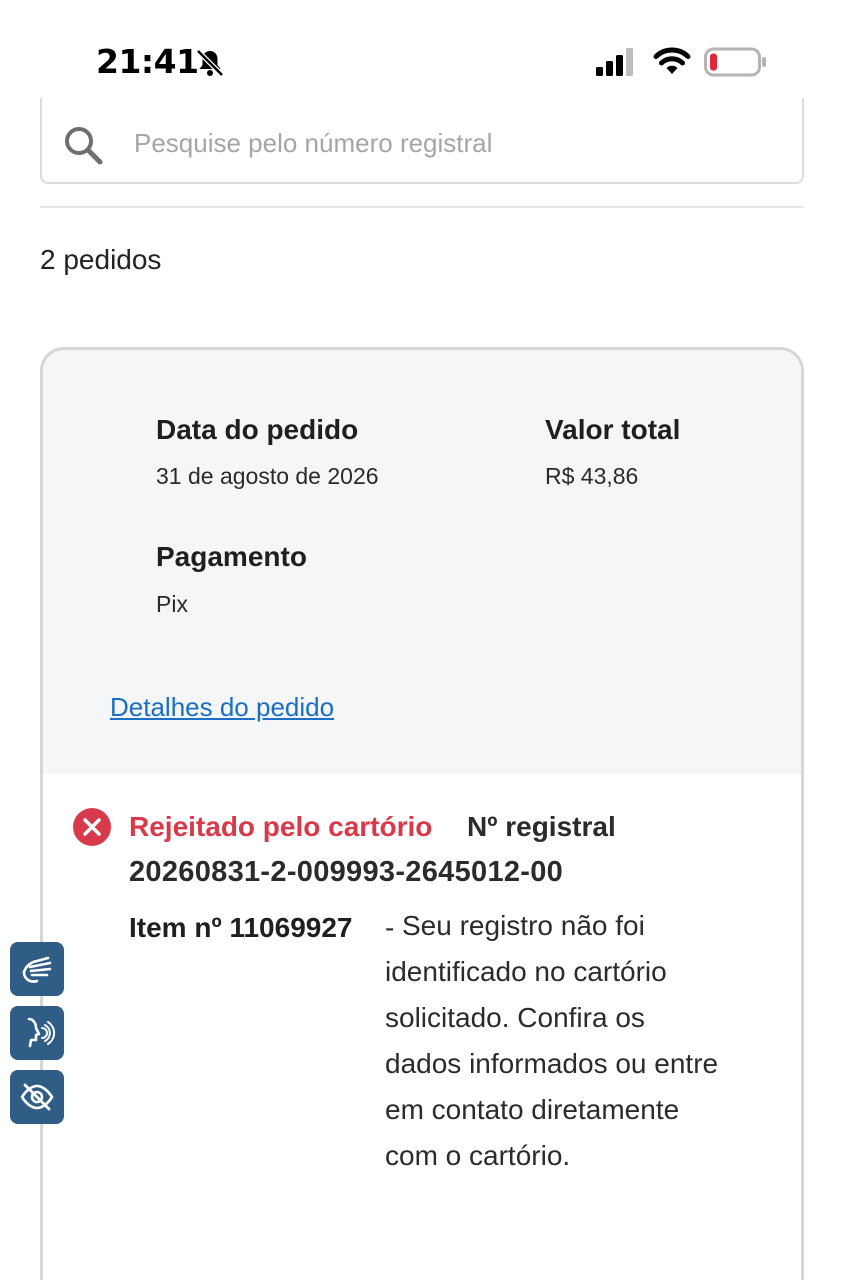 The image size is (843, 1280). I want to click on status-badge: Rejeitado pelo cartório, so click(281, 826).